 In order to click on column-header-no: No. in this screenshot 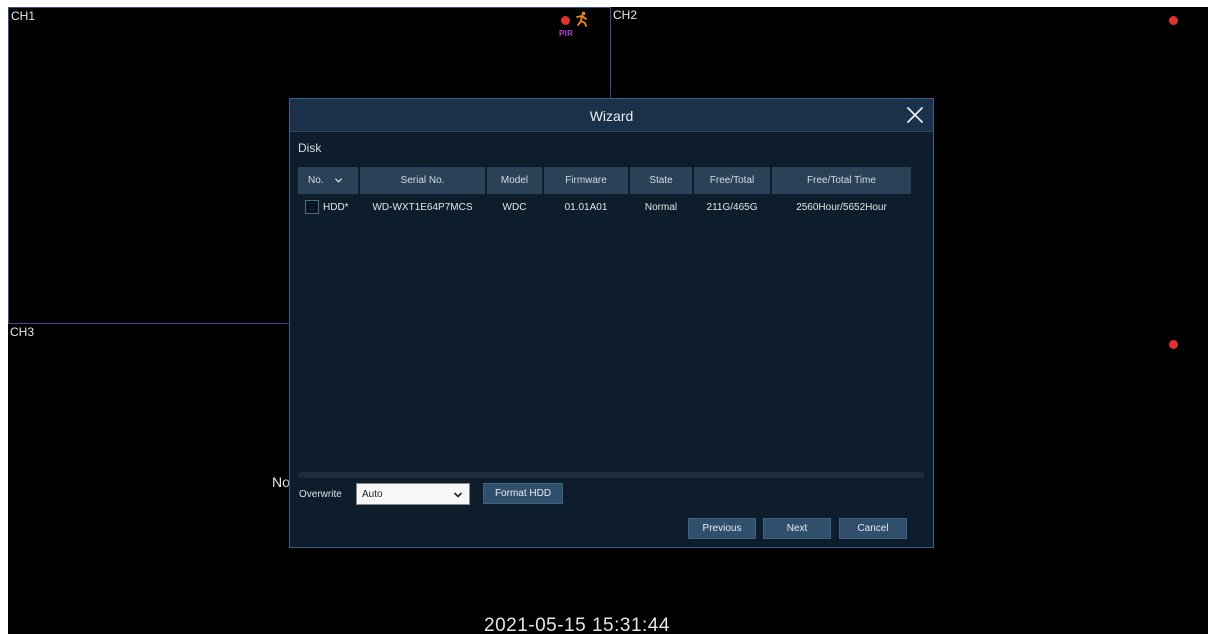, I will do `click(328, 180)`.